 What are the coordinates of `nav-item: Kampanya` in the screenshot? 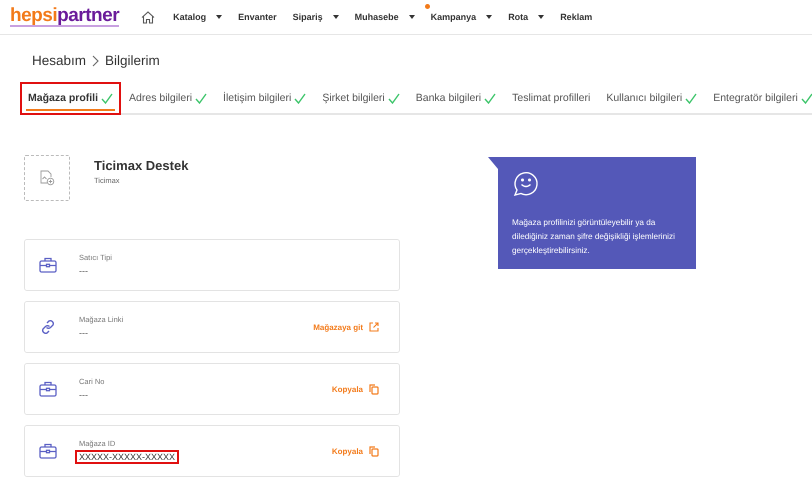 It's located at (461, 14).